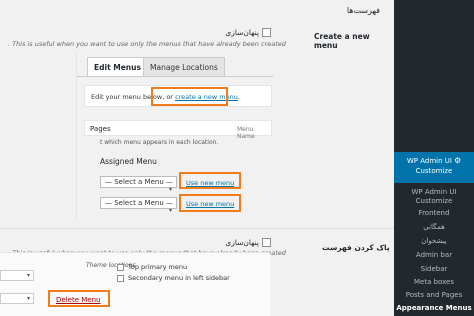 The height and width of the screenshot is (316, 474). What do you see at coordinates (434, 213) in the screenshot?
I see `sidebar-subitem-frontend: Frontend` at bounding box center [434, 213].